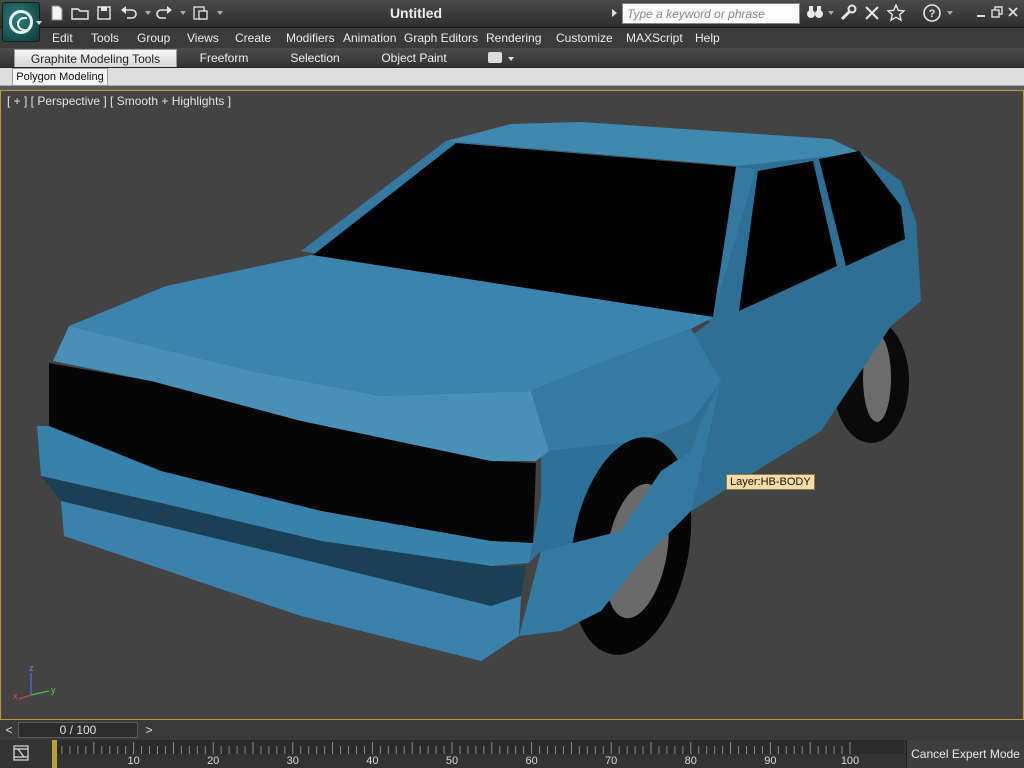 This screenshot has width=1024, height=768. What do you see at coordinates (452, 761) in the screenshot?
I see `ruler-tick-label: 50` at bounding box center [452, 761].